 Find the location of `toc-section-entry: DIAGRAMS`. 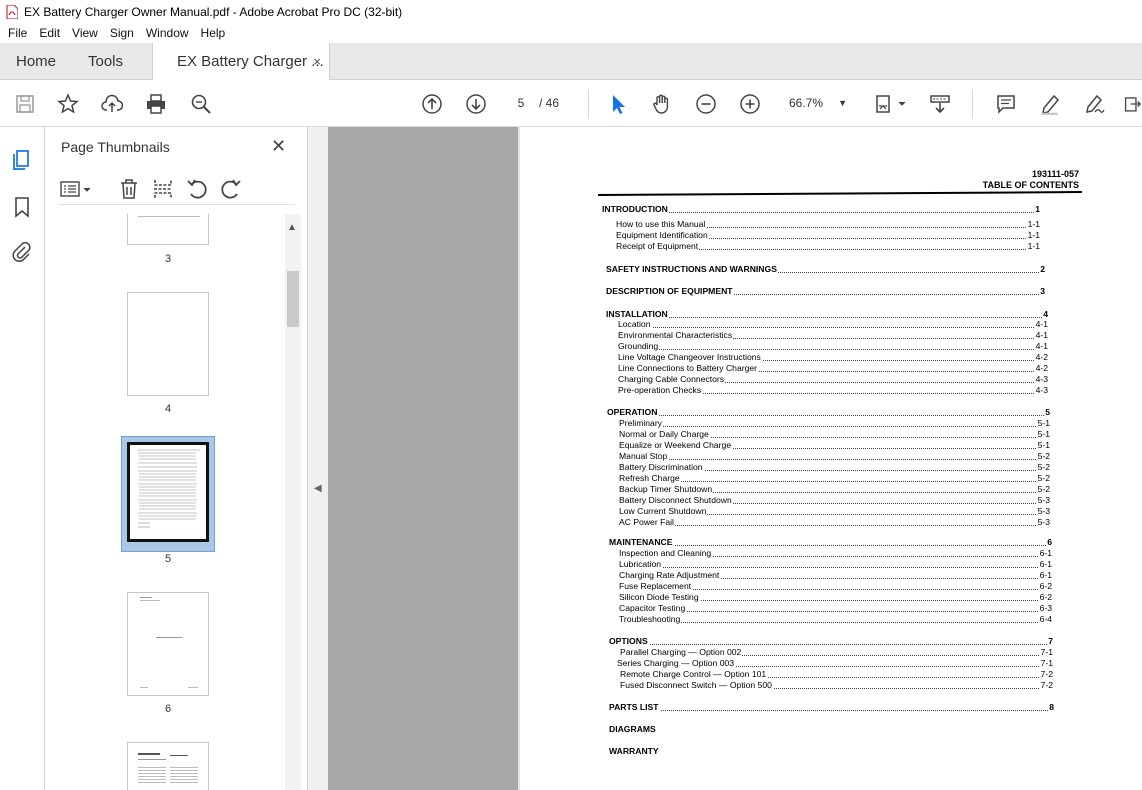

toc-section-entry: DIAGRAMS is located at coordinates (709, 729).